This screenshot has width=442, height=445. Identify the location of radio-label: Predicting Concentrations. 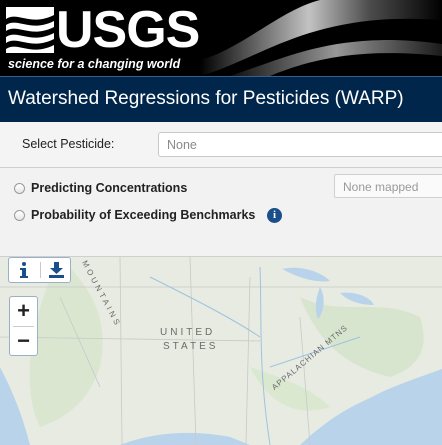
(109, 188).